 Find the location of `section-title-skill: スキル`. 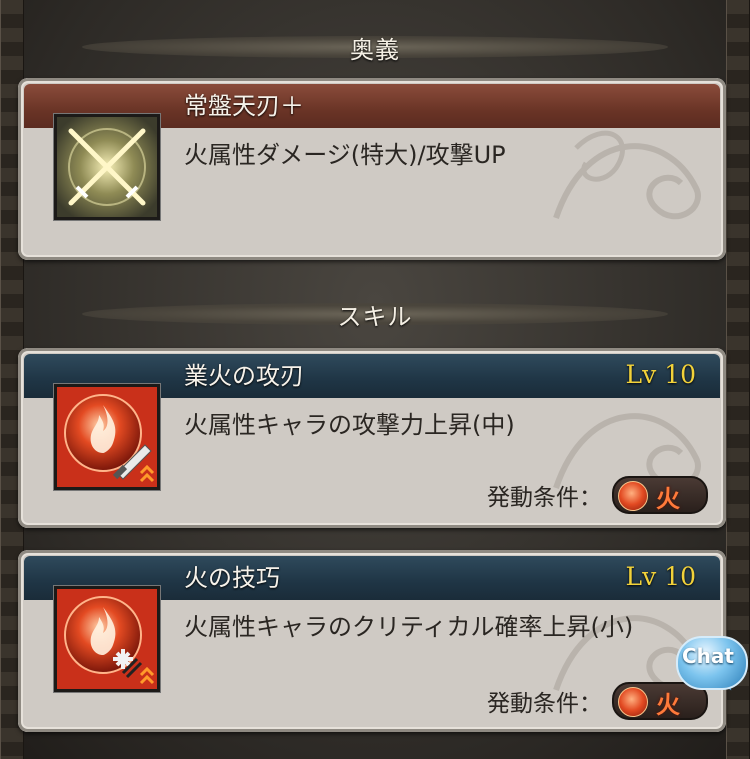

section-title-skill: スキル is located at coordinates (375, 316).